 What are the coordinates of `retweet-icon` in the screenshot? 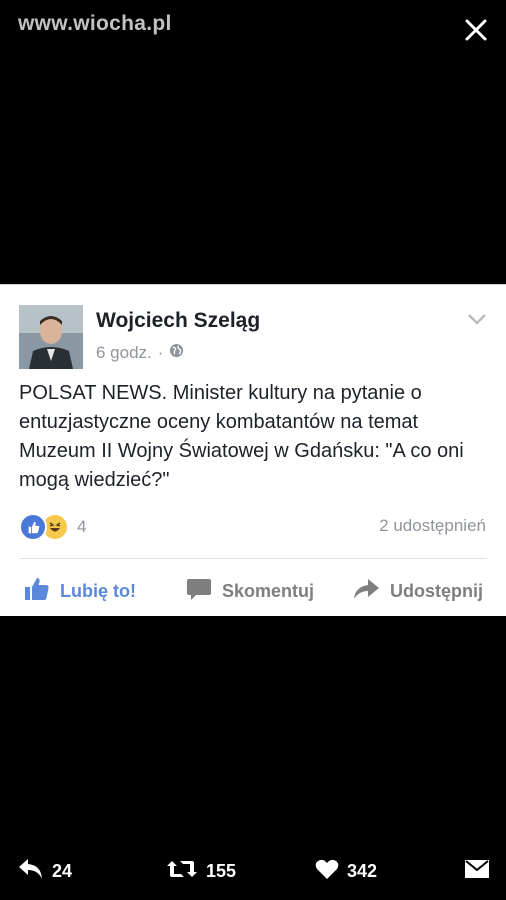 It's located at (182, 871).